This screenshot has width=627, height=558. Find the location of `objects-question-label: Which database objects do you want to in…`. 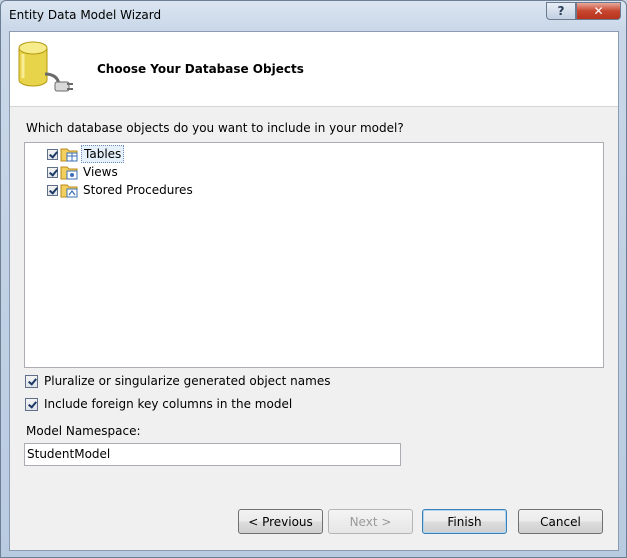

objects-question-label: Which database objects do you want to in… is located at coordinates (215, 128).